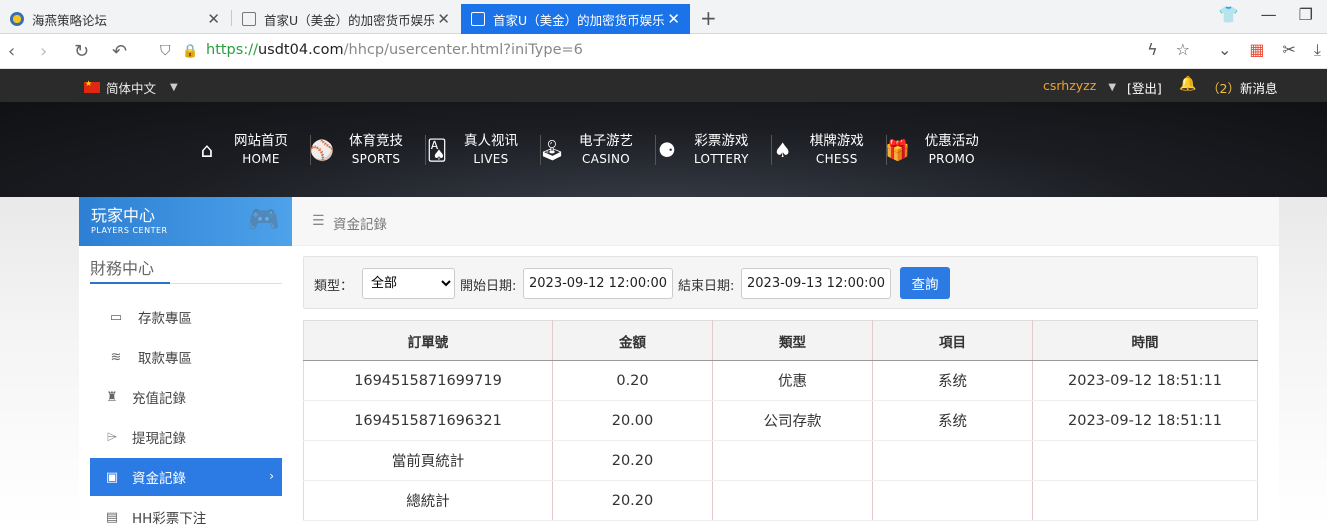 This screenshot has height=525, width=1327. I want to click on message-label: 新消息, so click(1258, 88).